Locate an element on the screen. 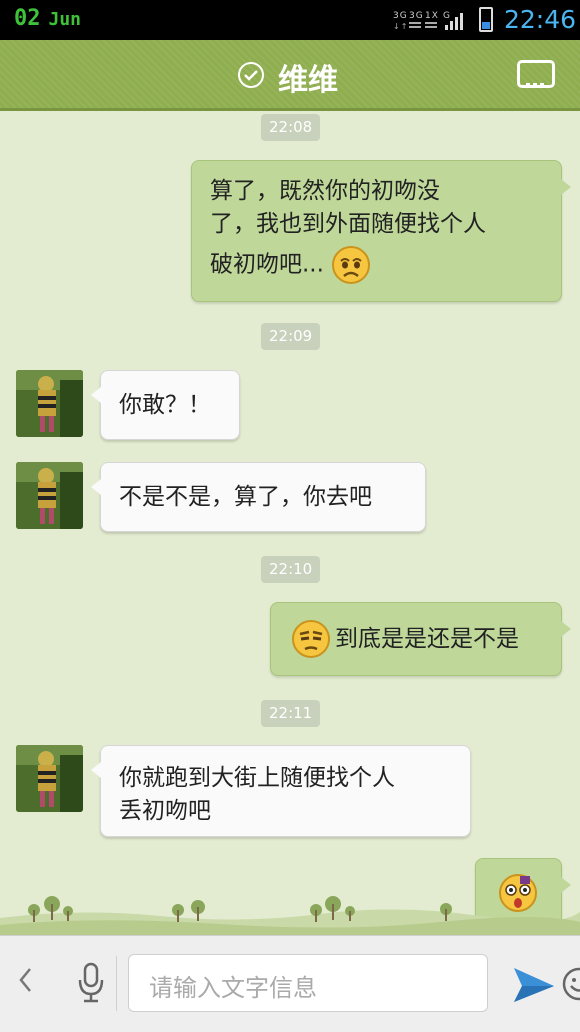 The height and width of the screenshot is (1032, 580). status-month: Jun is located at coordinates (65, 19).